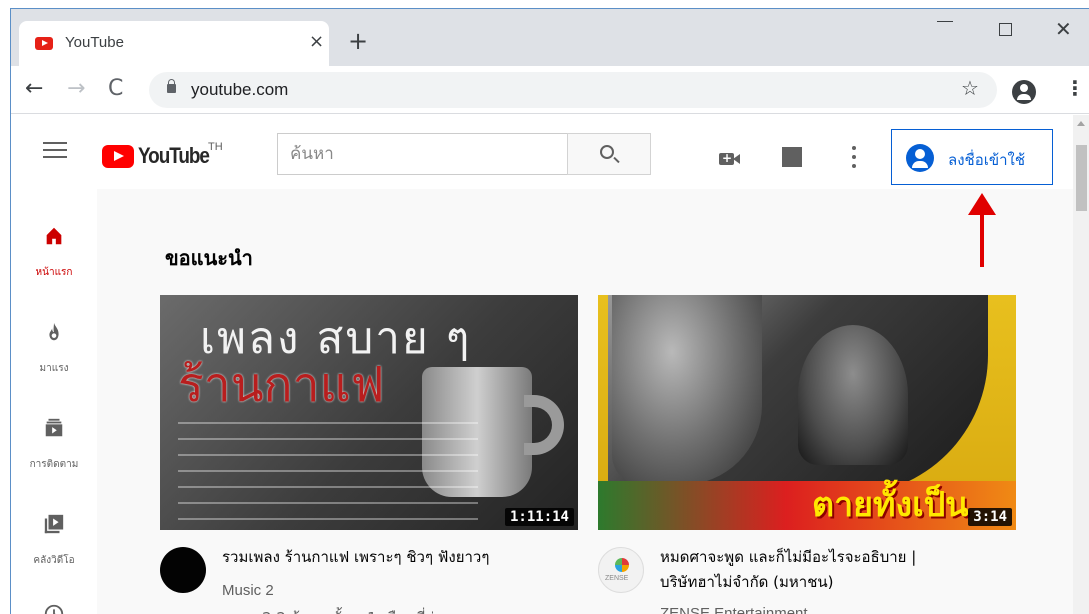 The height and width of the screenshot is (614, 1089). I want to click on video-thumbnail: เพลง สบาย ๆ ร้านกาแฟ 1:11:14, so click(369, 412).